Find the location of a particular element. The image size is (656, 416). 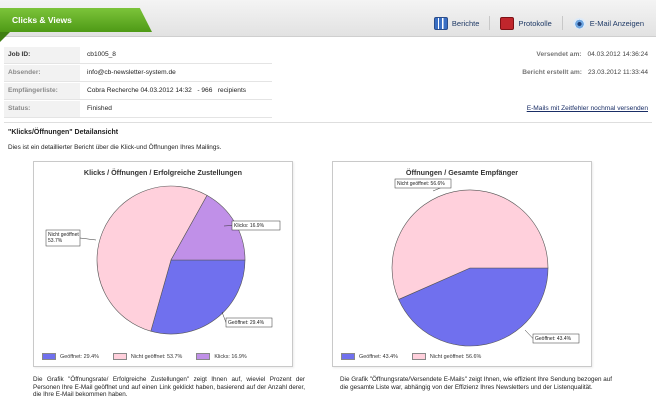

status-label: Status: is located at coordinates (19, 108).